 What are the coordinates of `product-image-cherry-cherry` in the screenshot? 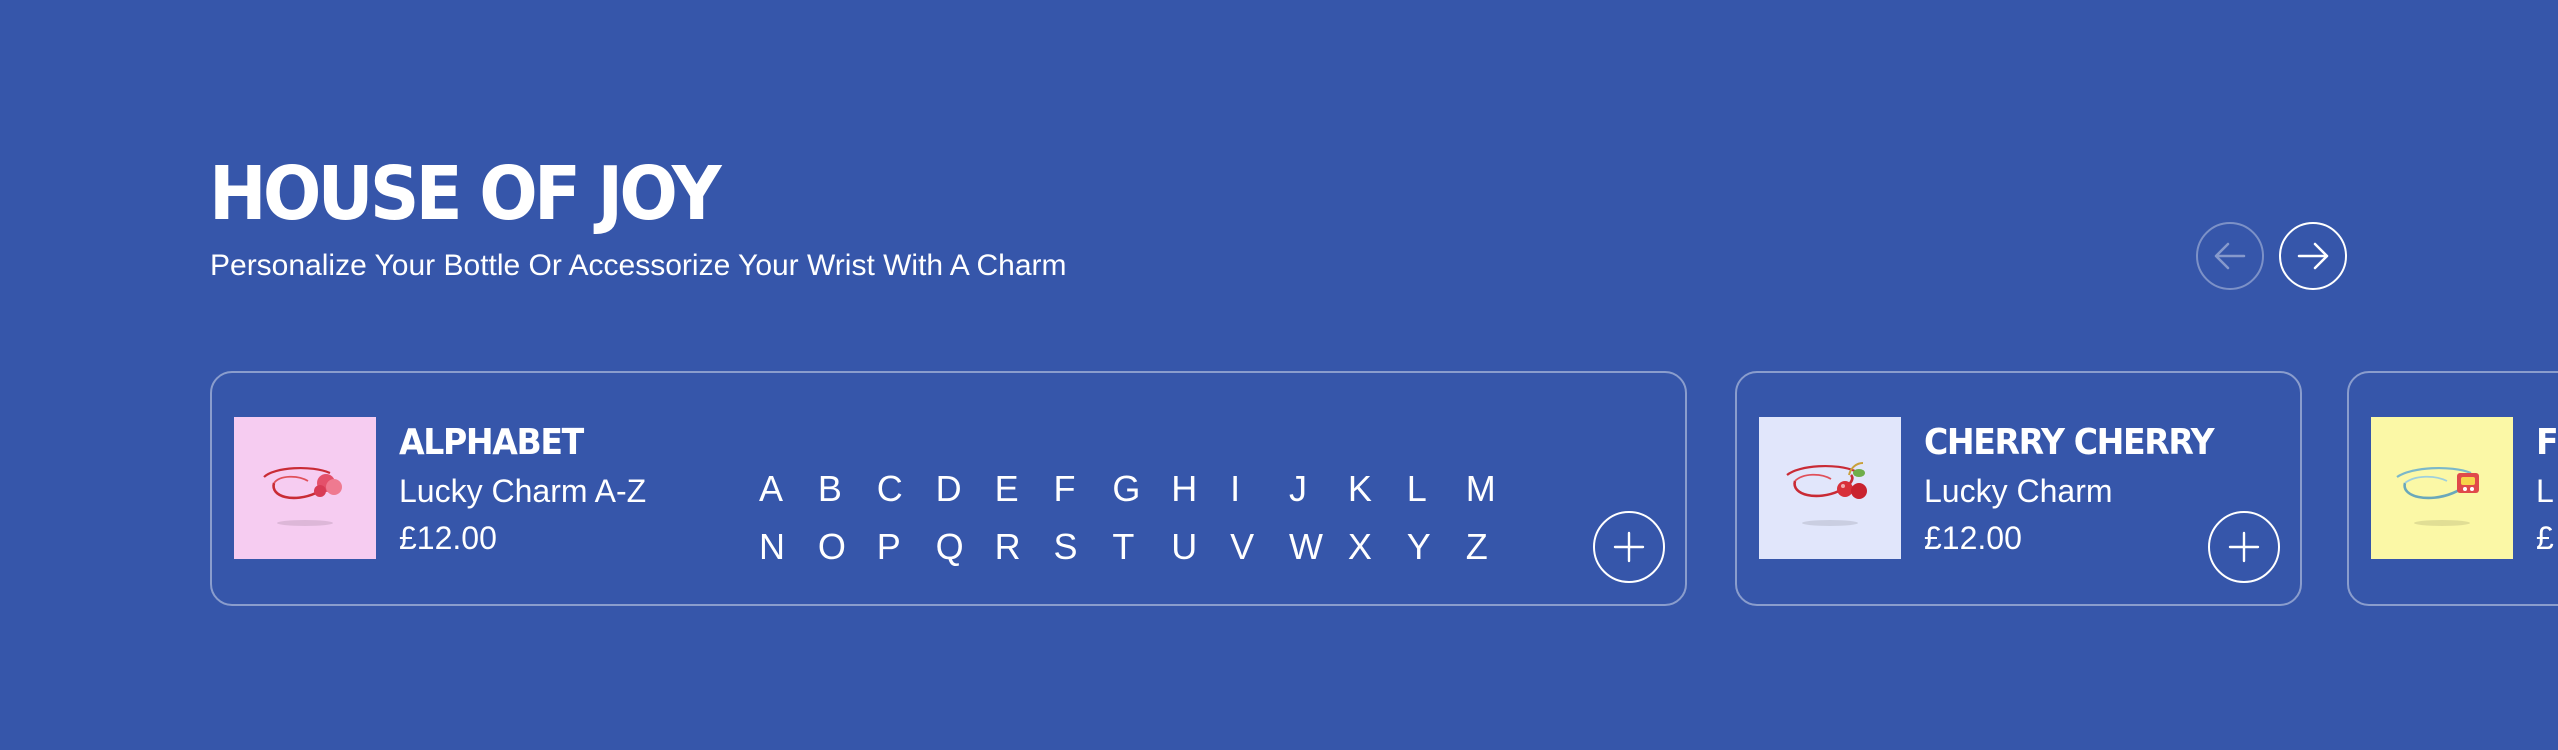 It's located at (1830, 488).